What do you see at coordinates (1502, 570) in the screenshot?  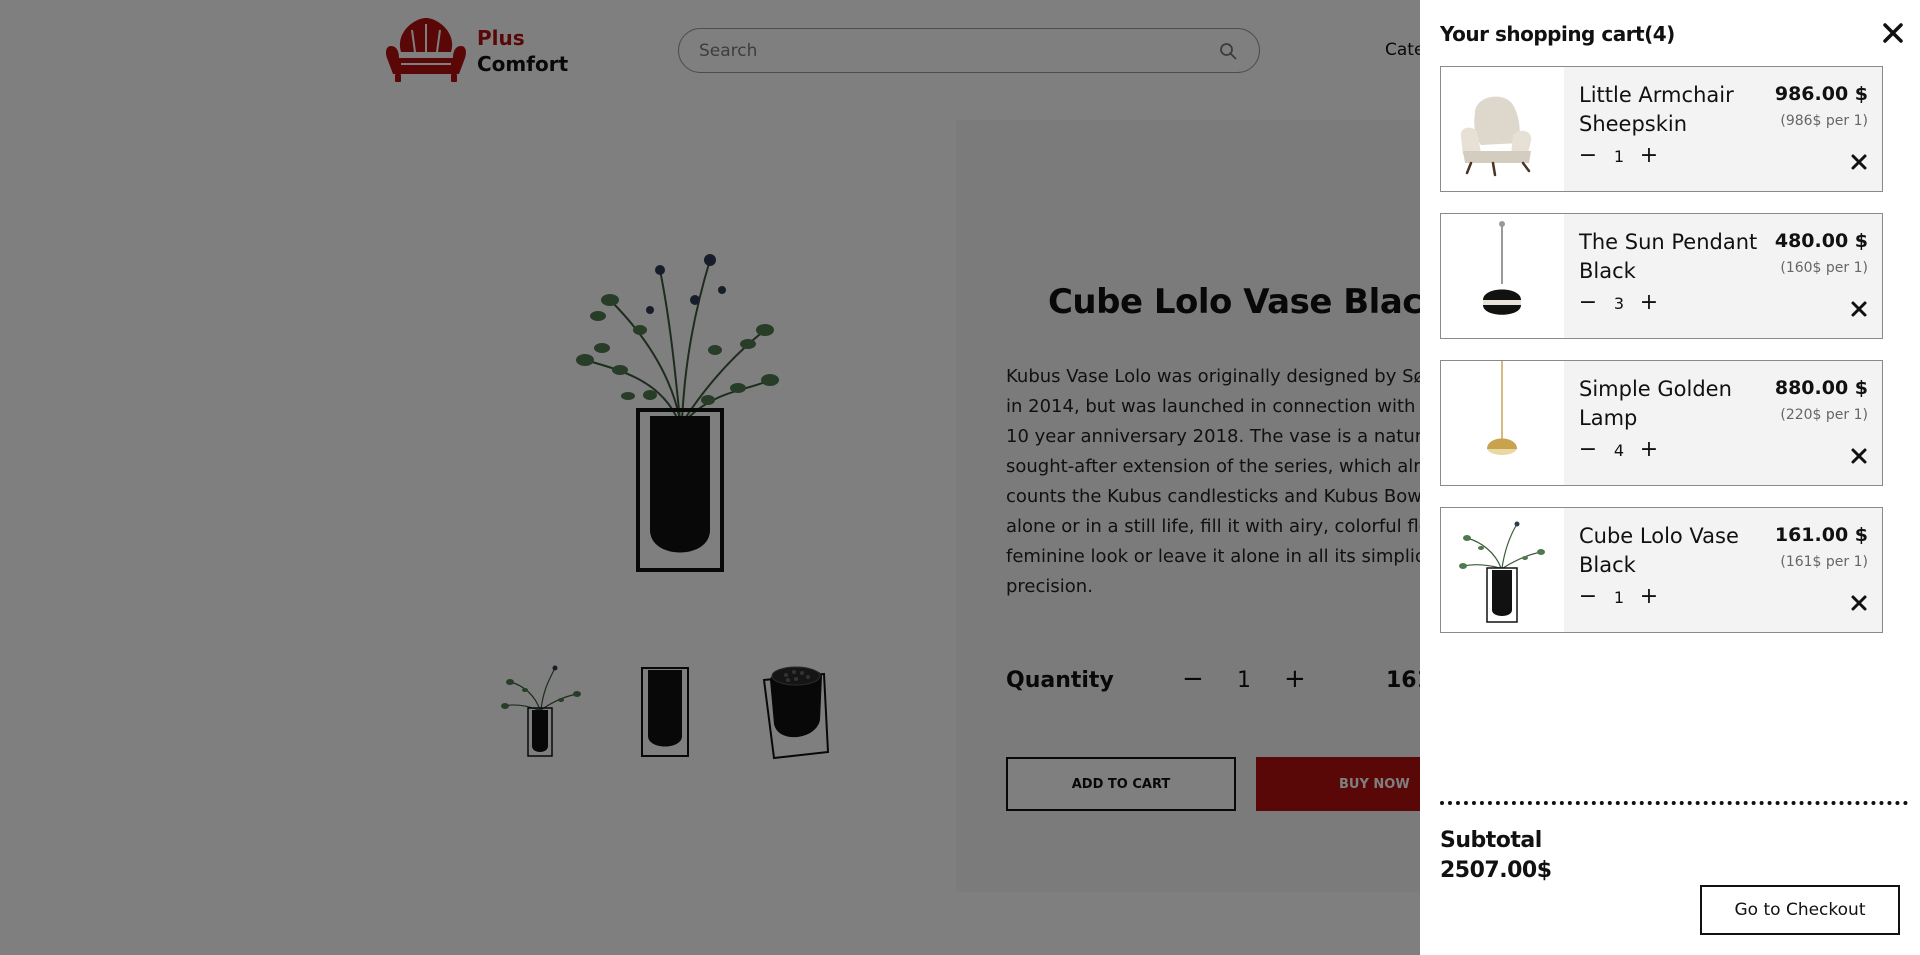 I see `vase-thumbnail` at bounding box center [1502, 570].